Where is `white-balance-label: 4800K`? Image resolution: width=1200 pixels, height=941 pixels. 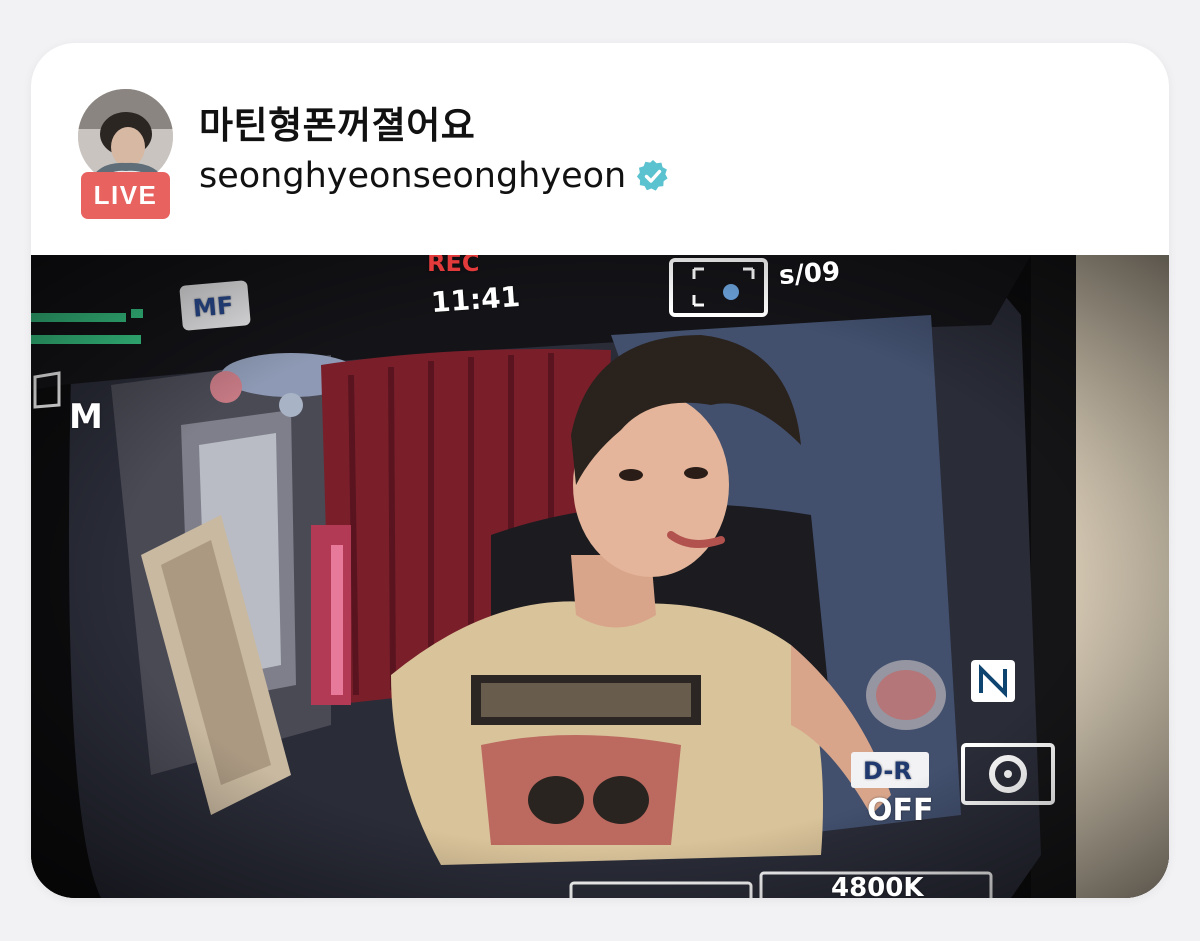 white-balance-label: 4800K is located at coordinates (877, 885).